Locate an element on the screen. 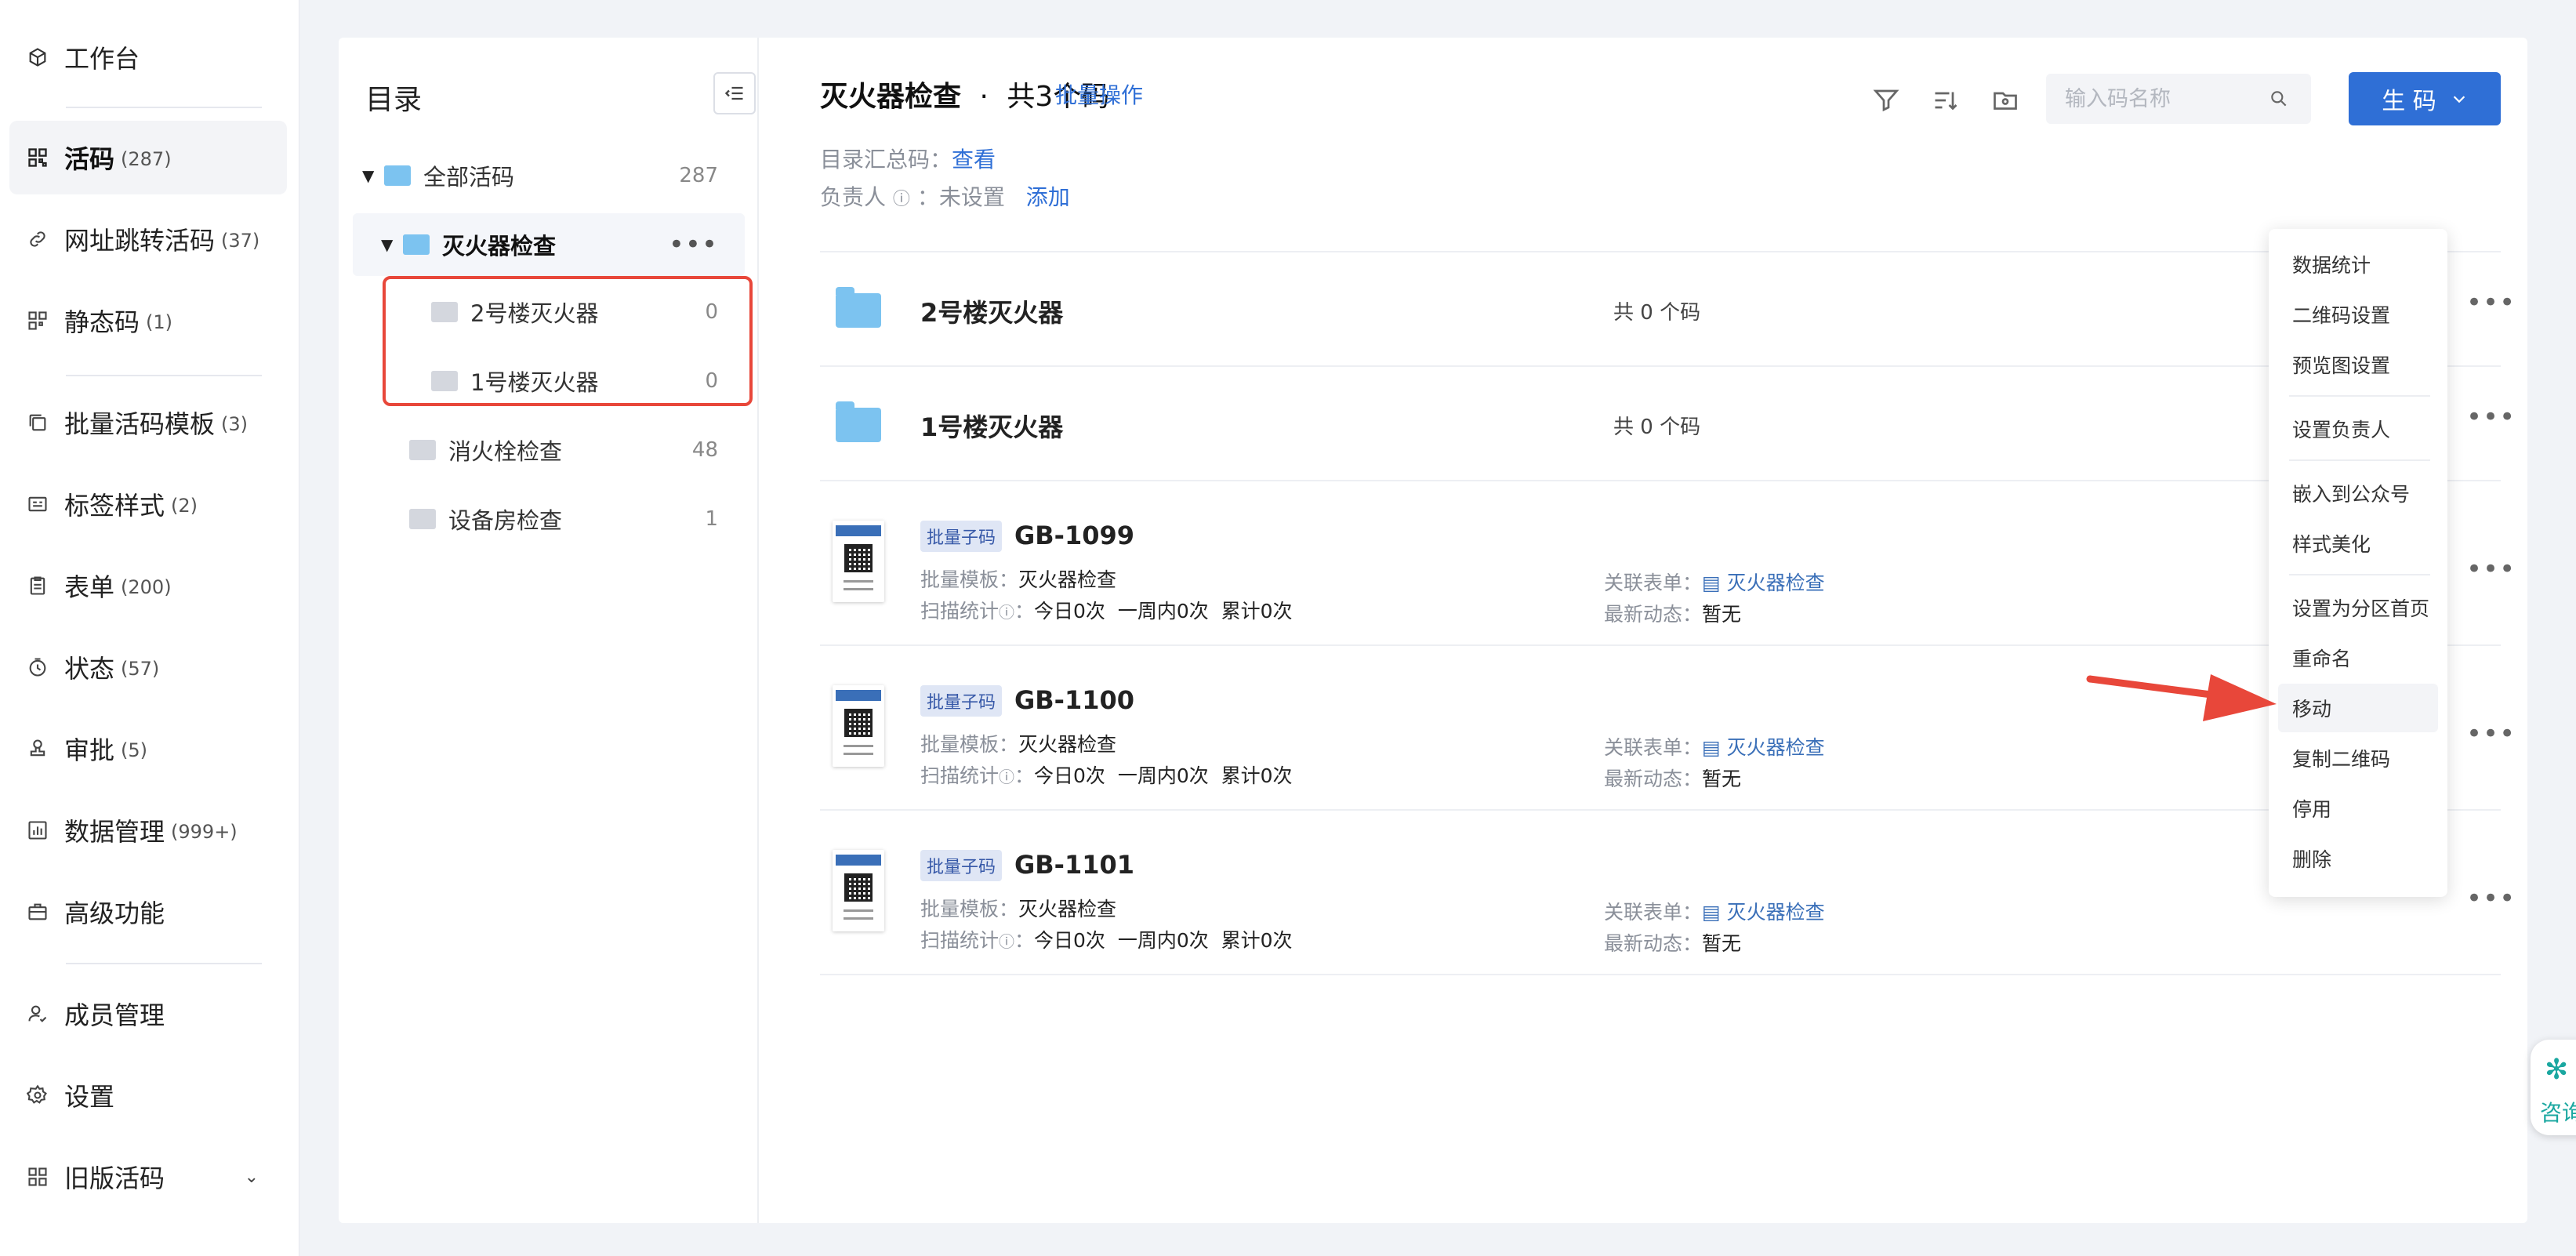  menu-item-rename: 重命名 is located at coordinates (2358, 657).